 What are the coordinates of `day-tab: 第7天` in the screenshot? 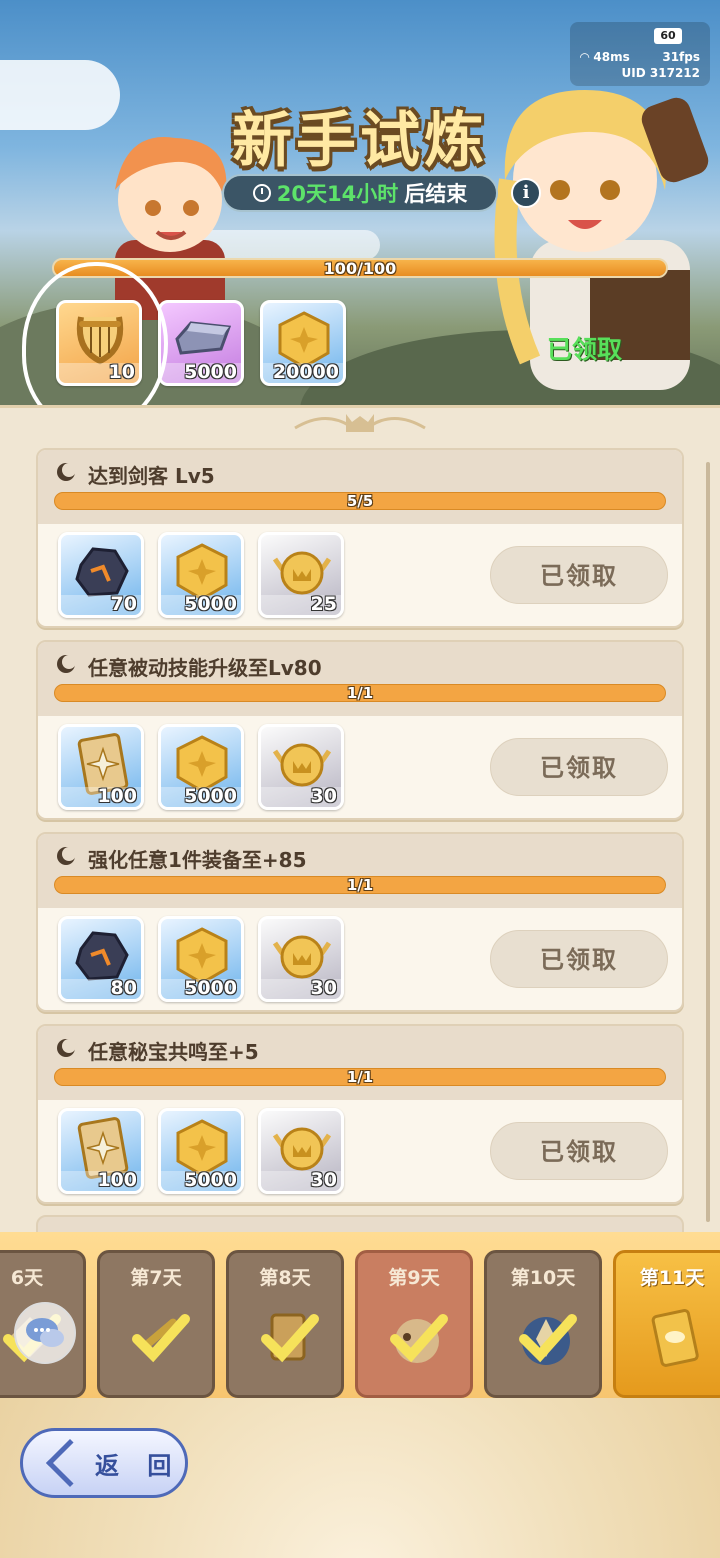 It's located at (156, 1324).